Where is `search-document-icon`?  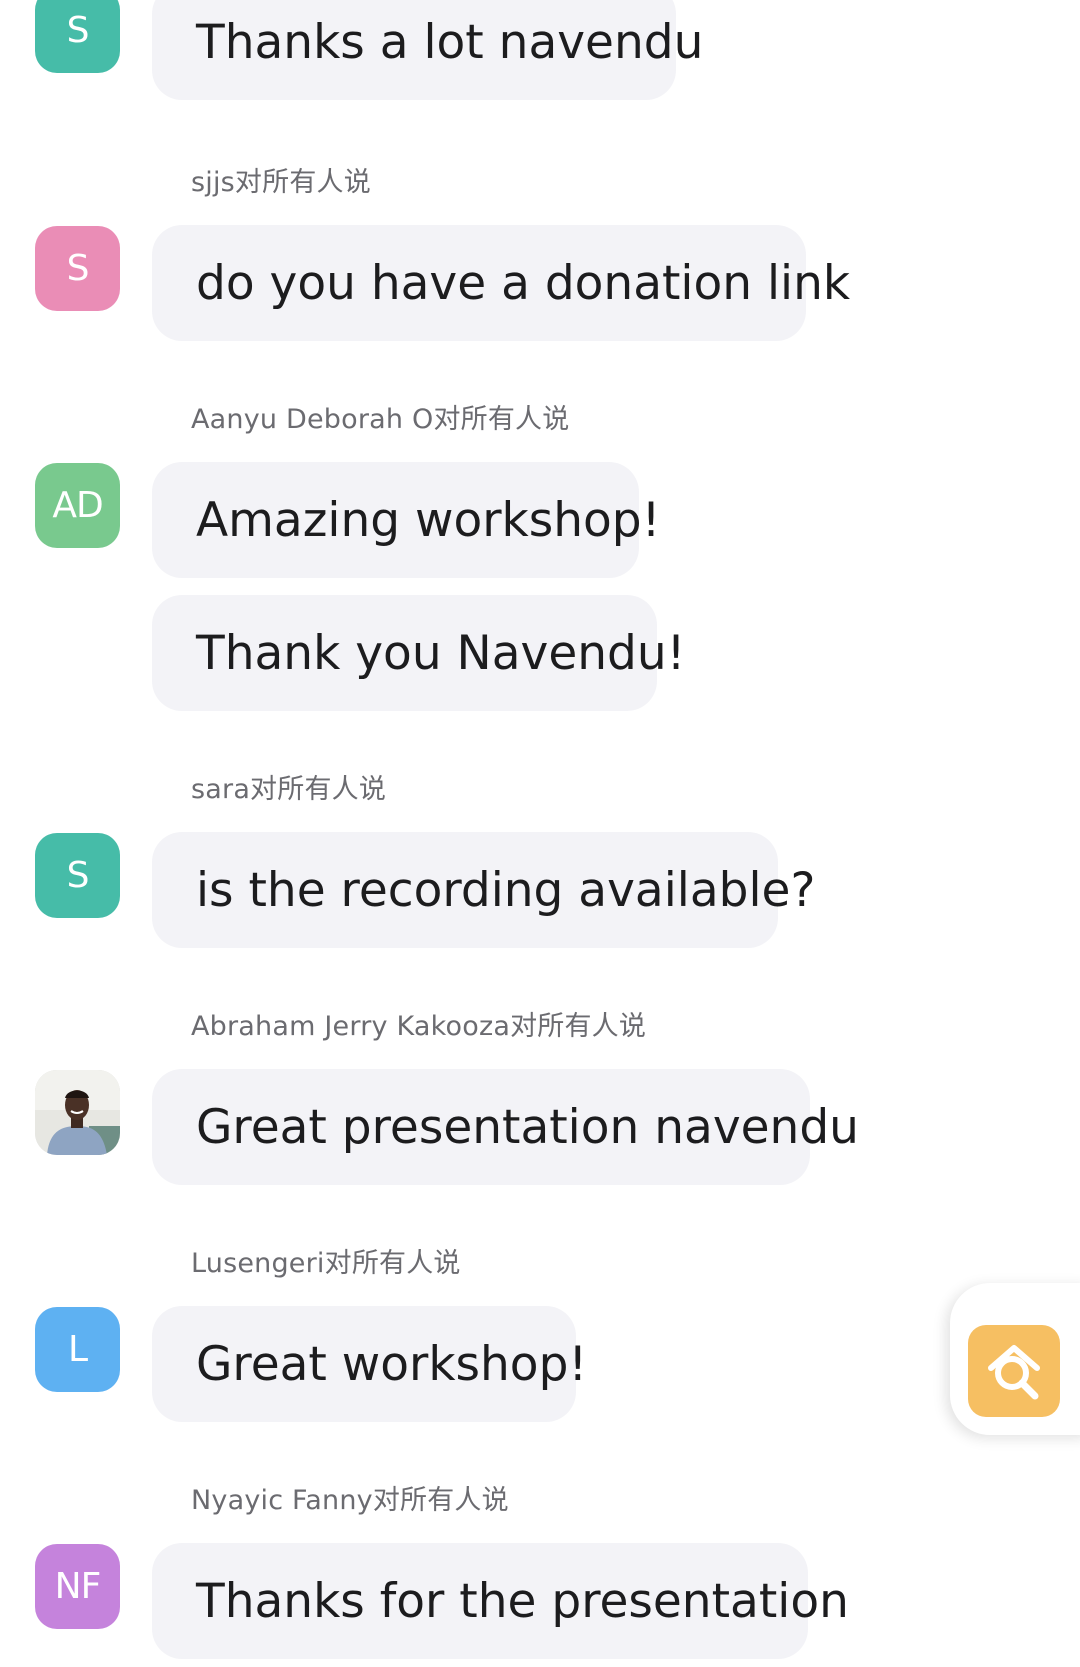
search-document-icon is located at coordinates (1014, 1372).